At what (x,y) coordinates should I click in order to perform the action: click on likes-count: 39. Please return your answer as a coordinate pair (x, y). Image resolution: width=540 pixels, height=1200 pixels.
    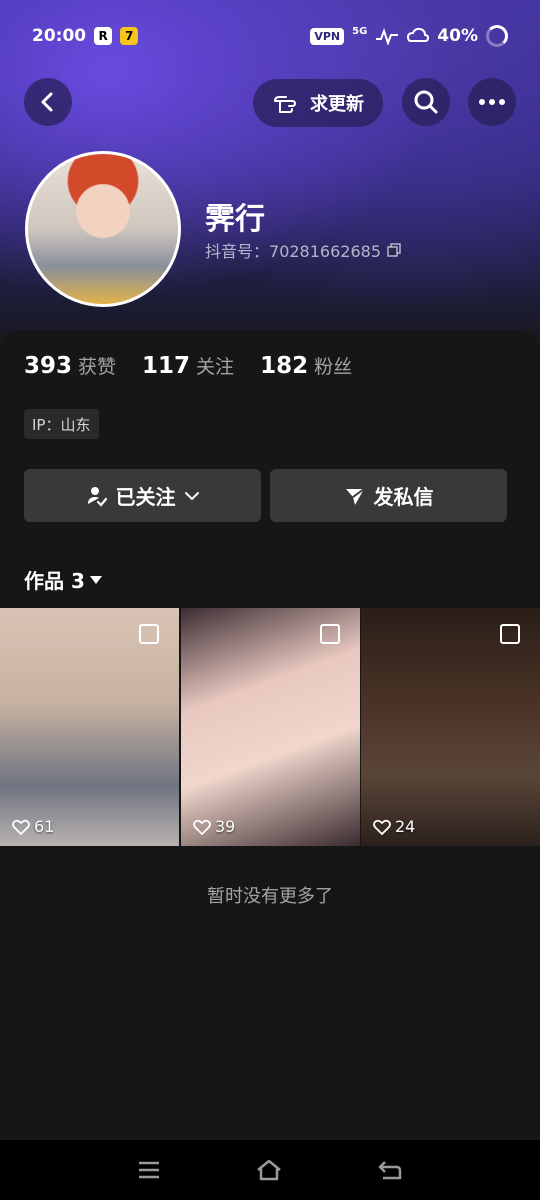
    Looking at the image, I should click on (214, 826).